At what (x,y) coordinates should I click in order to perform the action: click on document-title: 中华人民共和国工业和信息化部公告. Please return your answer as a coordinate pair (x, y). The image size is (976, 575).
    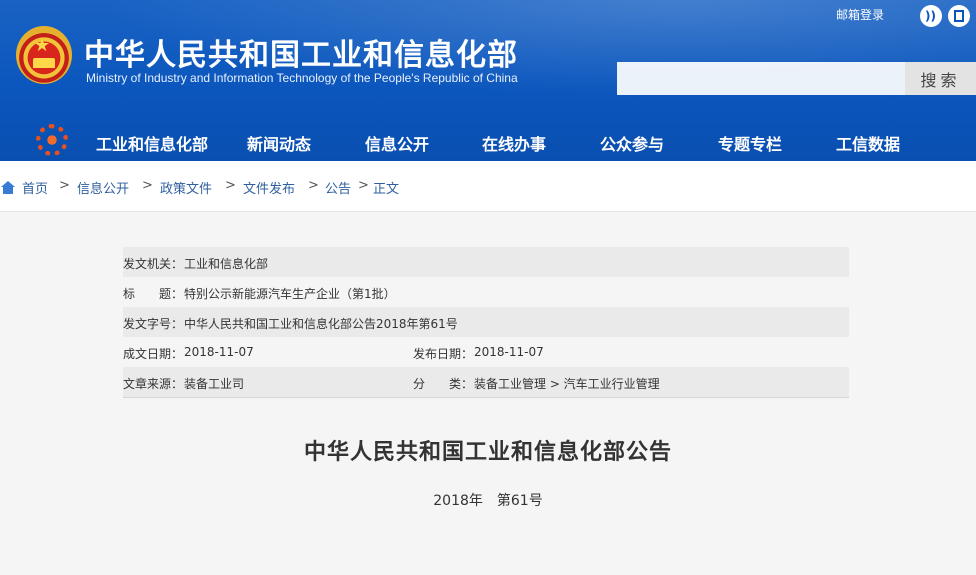
    Looking at the image, I should click on (487, 452).